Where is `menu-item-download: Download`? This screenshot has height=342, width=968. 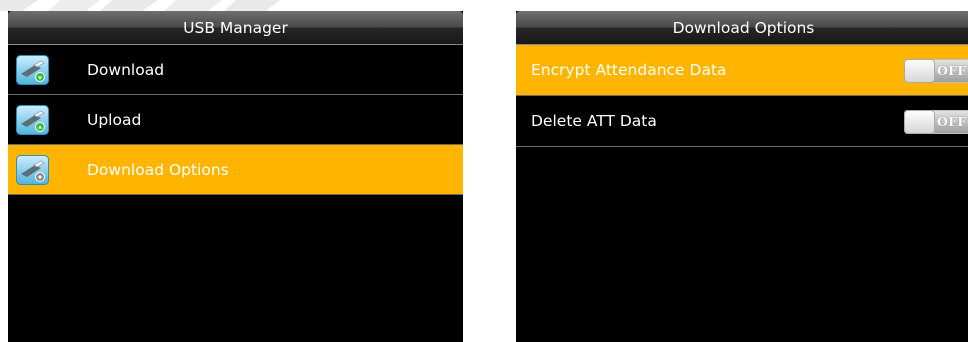
menu-item-download: Download is located at coordinates (235, 70).